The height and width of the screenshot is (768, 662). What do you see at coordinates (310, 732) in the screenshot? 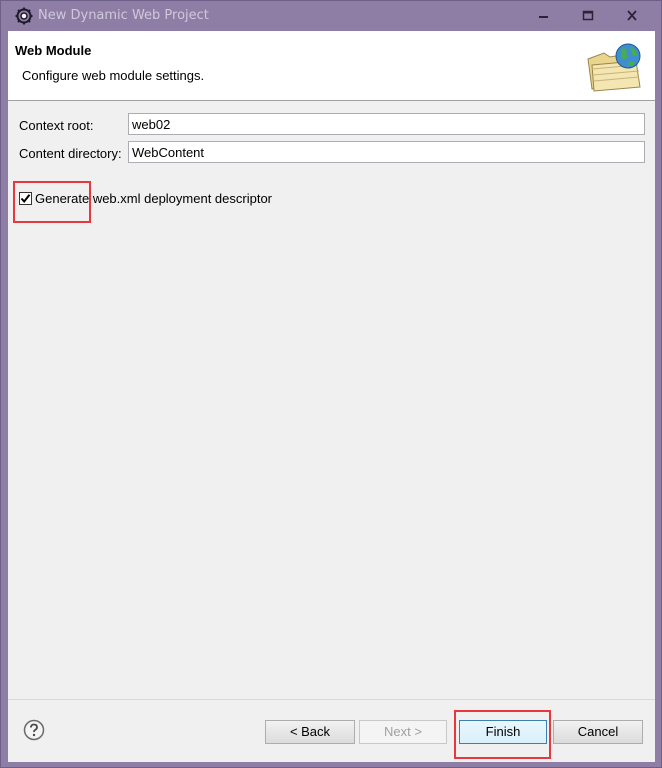
I see `back-button: < Back` at bounding box center [310, 732].